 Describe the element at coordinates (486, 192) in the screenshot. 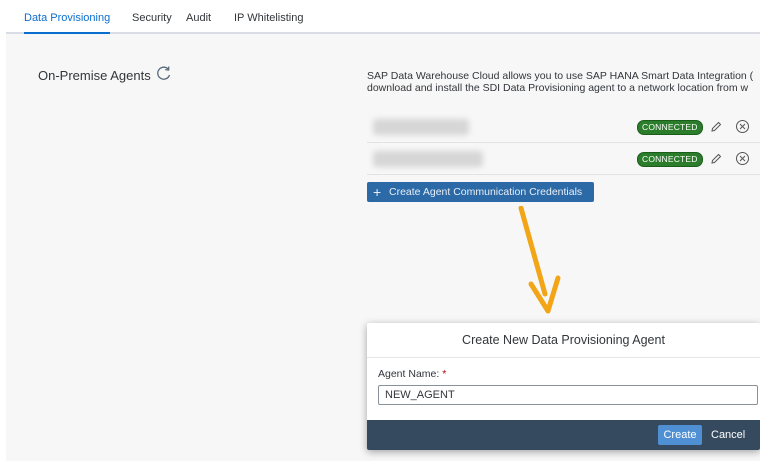

I see `create-credentials-label: Create Agent Communication Credentials` at that location.